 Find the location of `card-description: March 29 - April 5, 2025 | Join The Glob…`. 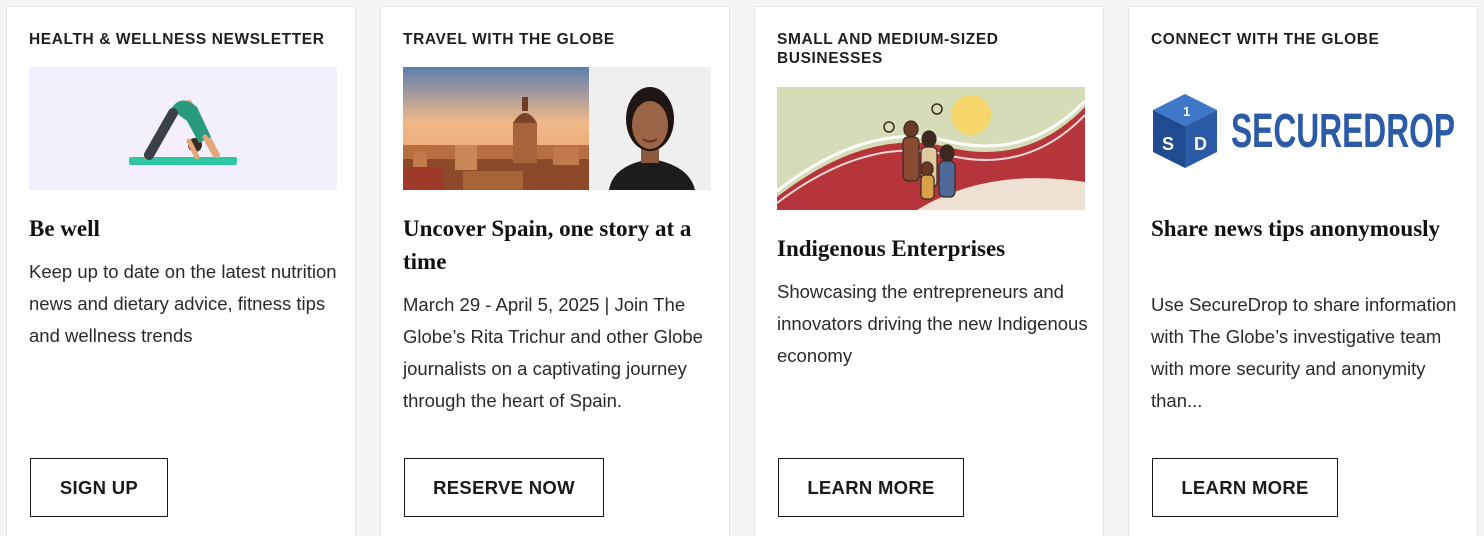

card-description: March 29 - April 5, 2025 | Join The Glob… is located at coordinates (553, 352).